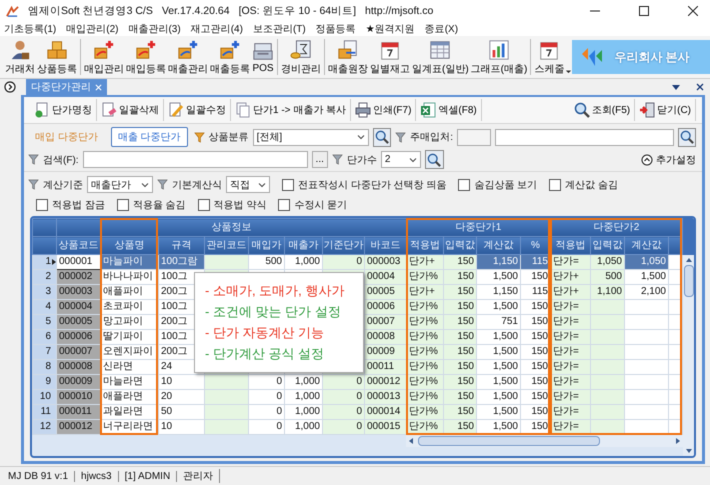 This screenshot has height=485, width=710. Describe the element at coordinates (30, 29) in the screenshot. I see `menu-item: 기초등록(1)` at that location.